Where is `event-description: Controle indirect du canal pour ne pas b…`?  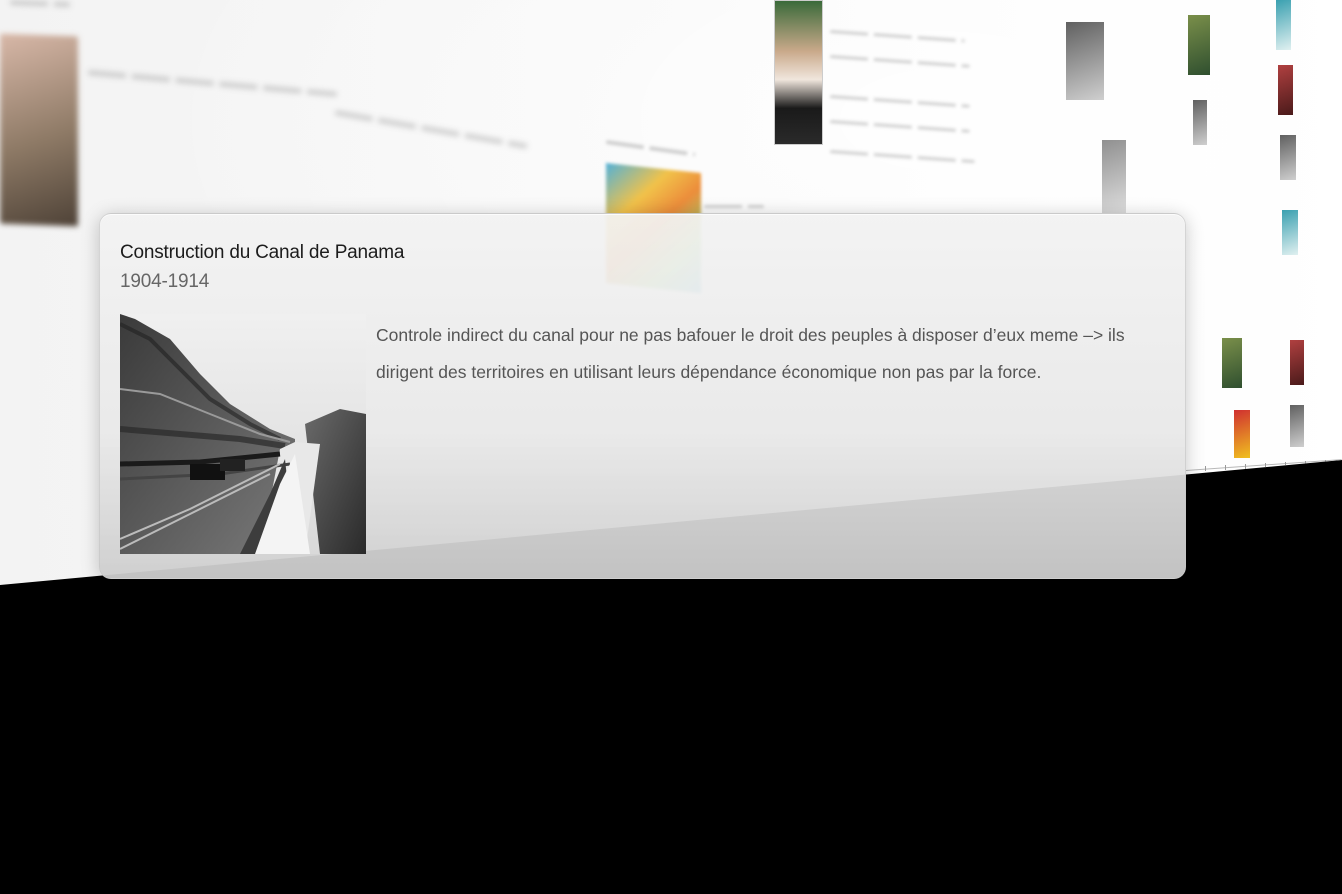
event-description: Controle indirect du canal pour ne pas b… is located at coordinates (750, 353).